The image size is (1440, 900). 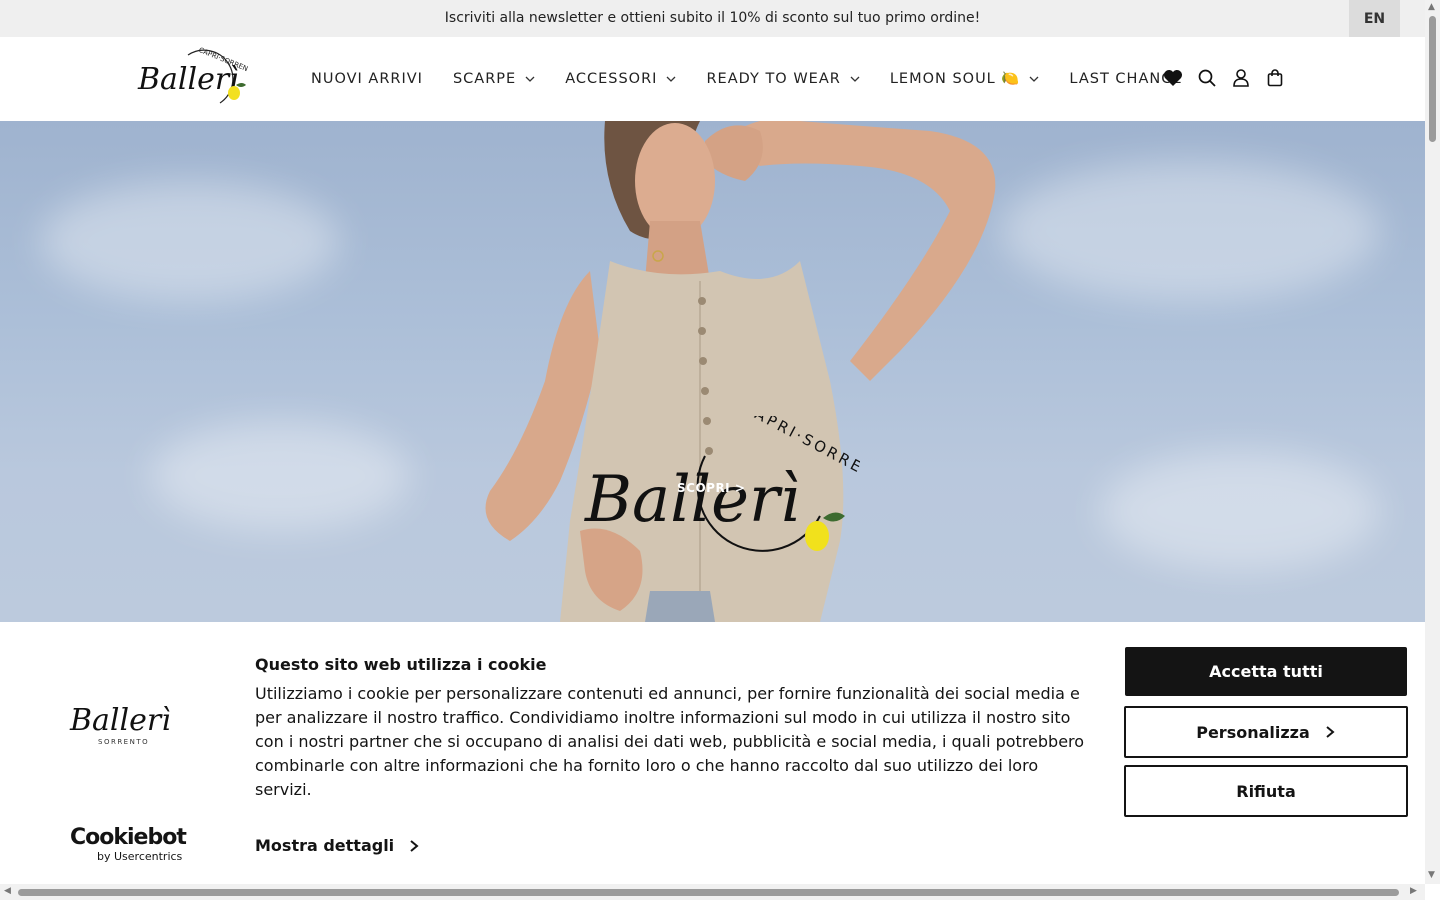 I want to click on reject-button: Rifiuta, so click(x=1266, y=791).